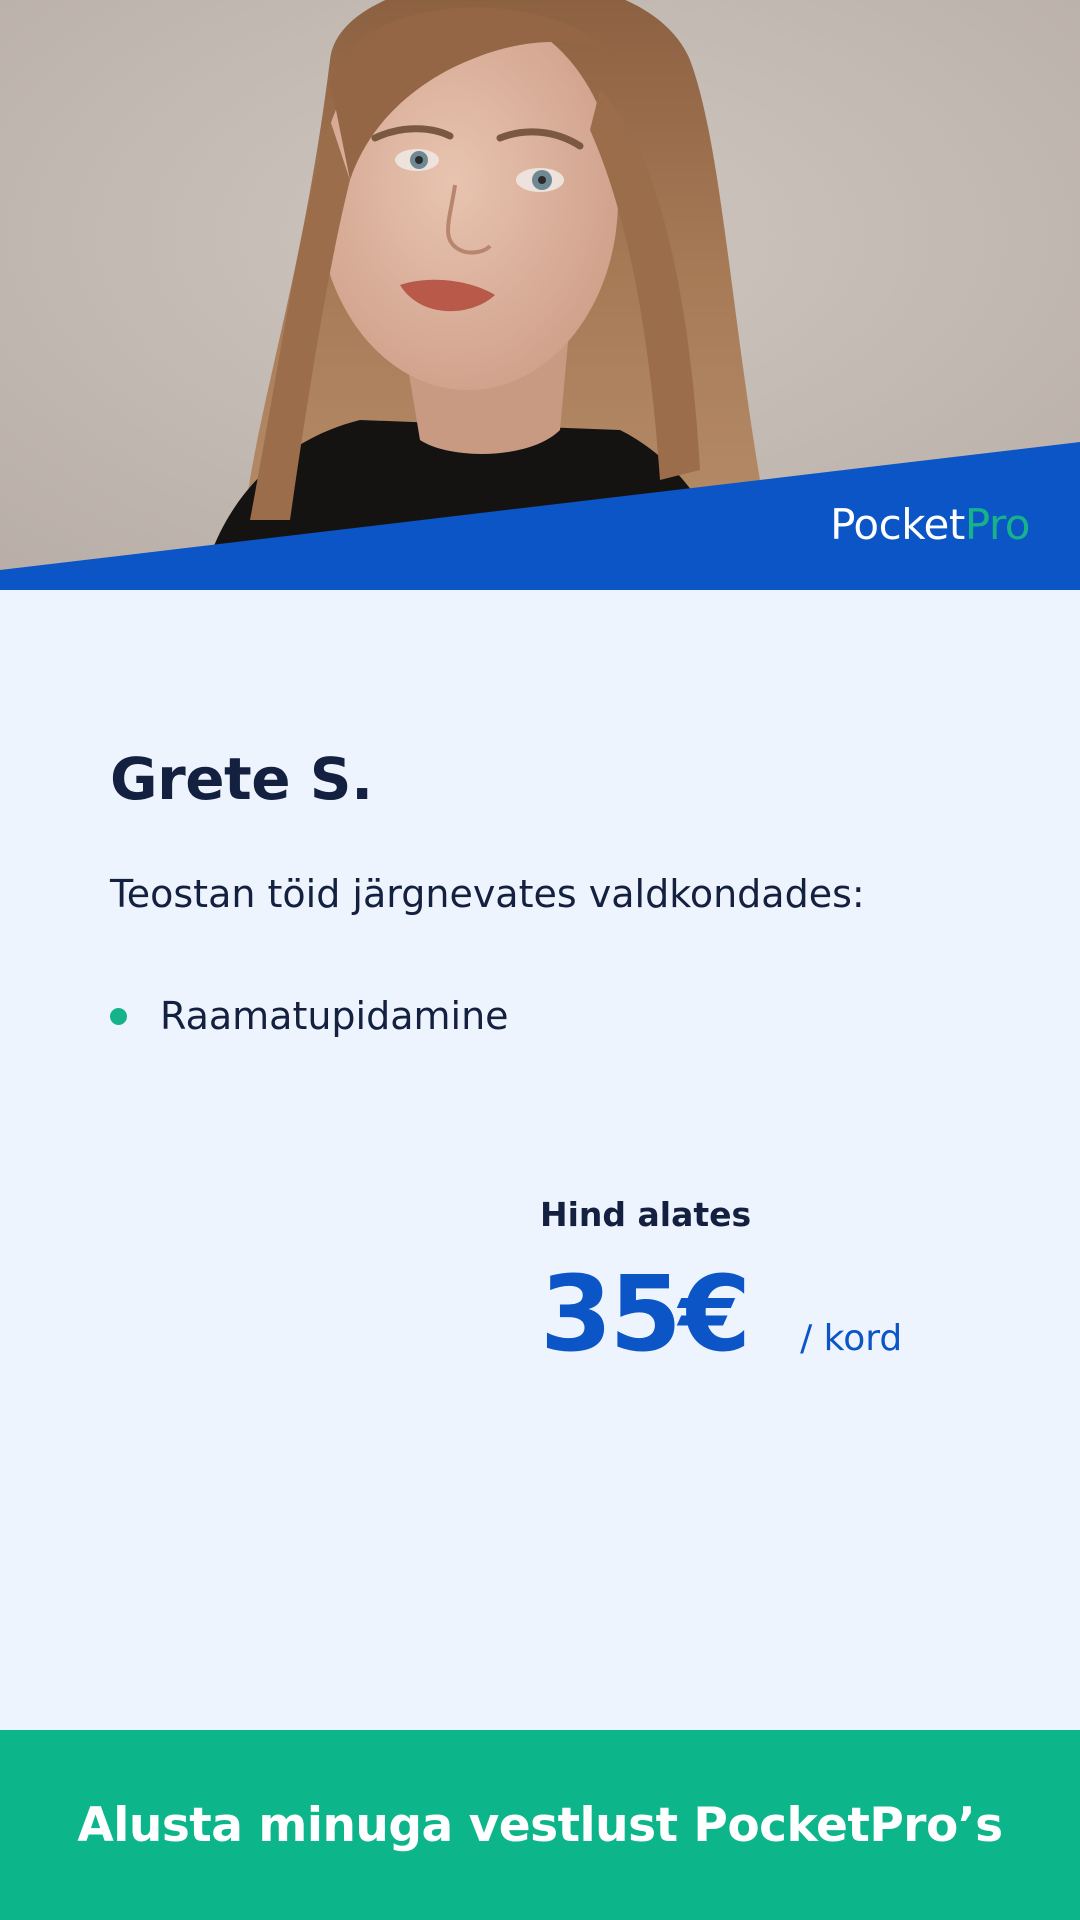 The height and width of the screenshot is (1920, 1080). What do you see at coordinates (487, 894) in the screenshot?
I see `intro-text: Teostan töid järgnevates valdkondades:` at bounding box center [487, 894].